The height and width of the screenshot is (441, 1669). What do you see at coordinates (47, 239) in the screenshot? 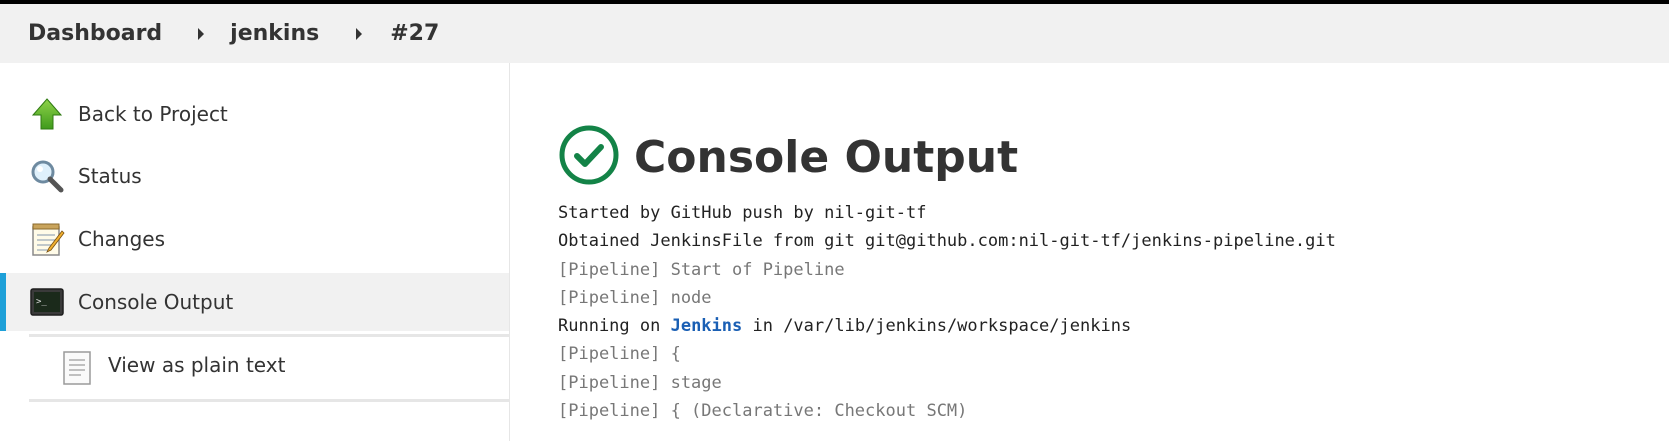
I see `notepad-icon` at bounding box center [47, 239].